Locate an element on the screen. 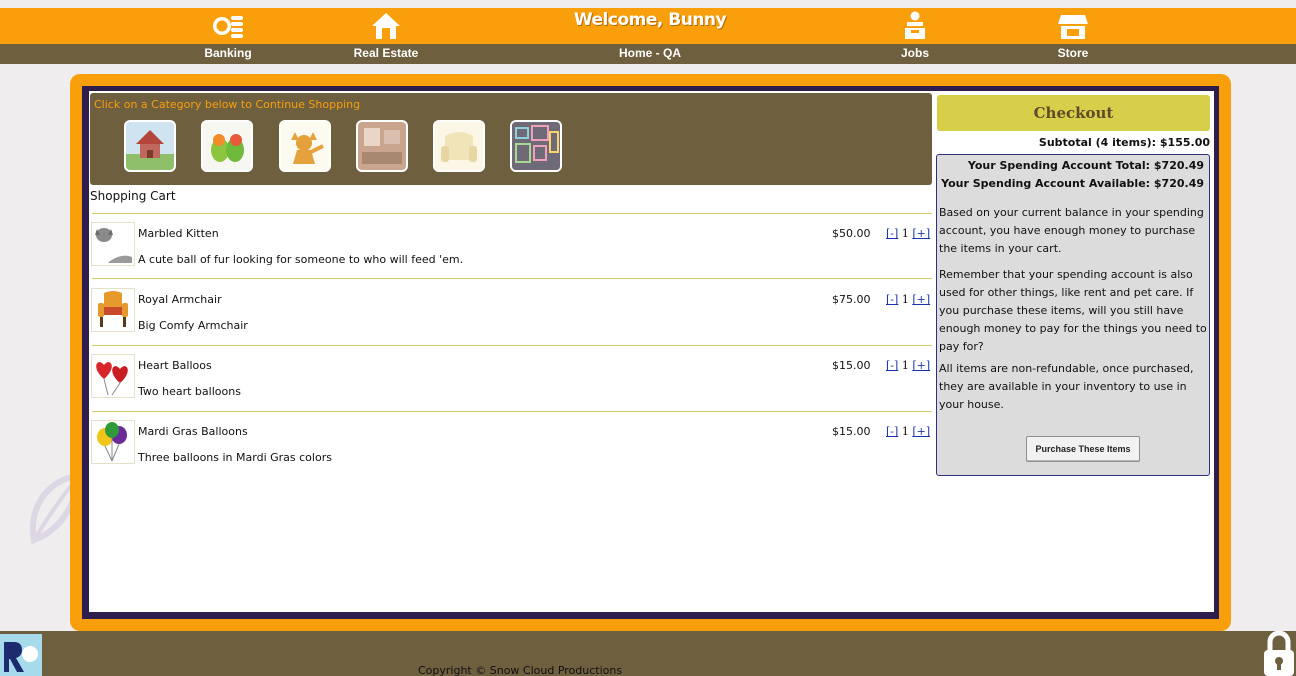 This screenshot has height=676, width=1296. copyright-text: Copyright © Snow Cloud Productions is located at coordinates (520, 670).